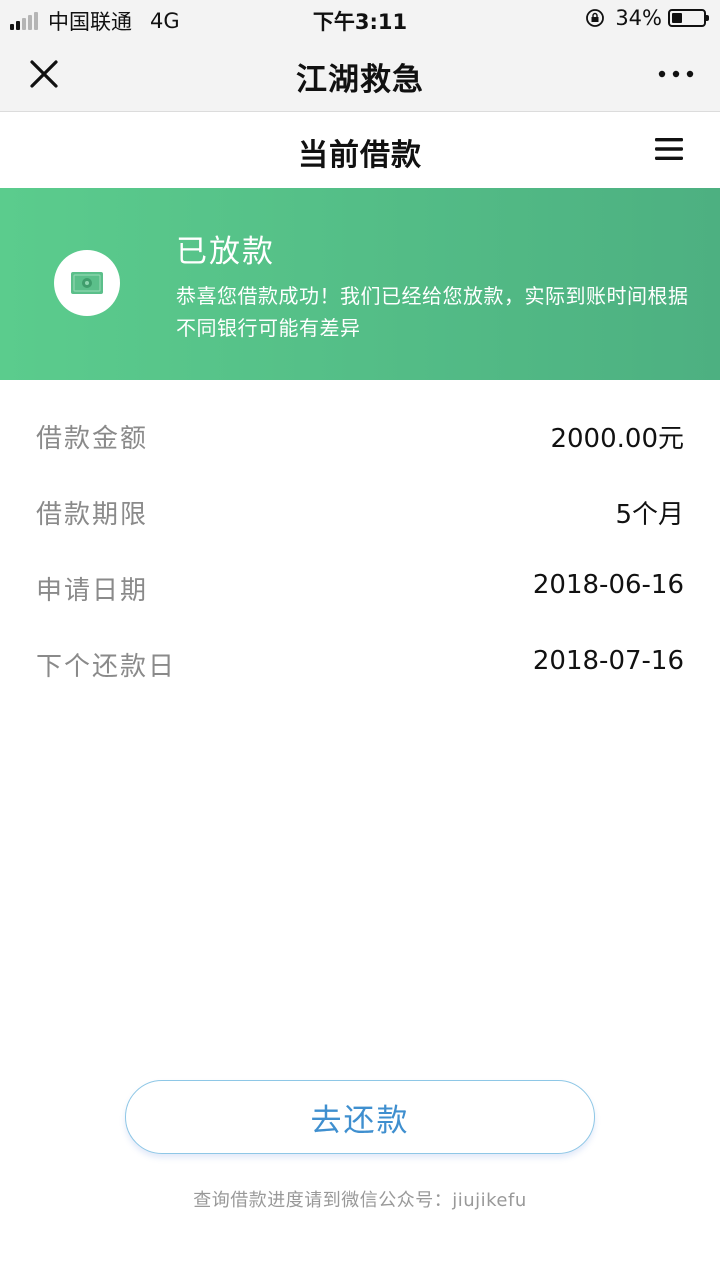  Describe the element at coordinates (432, 312) in the screenshot. I see `banner-message: 恭喜您借款成功！我们已经给您放款，实际到账时间根据不同银行可能有差异` at that location.